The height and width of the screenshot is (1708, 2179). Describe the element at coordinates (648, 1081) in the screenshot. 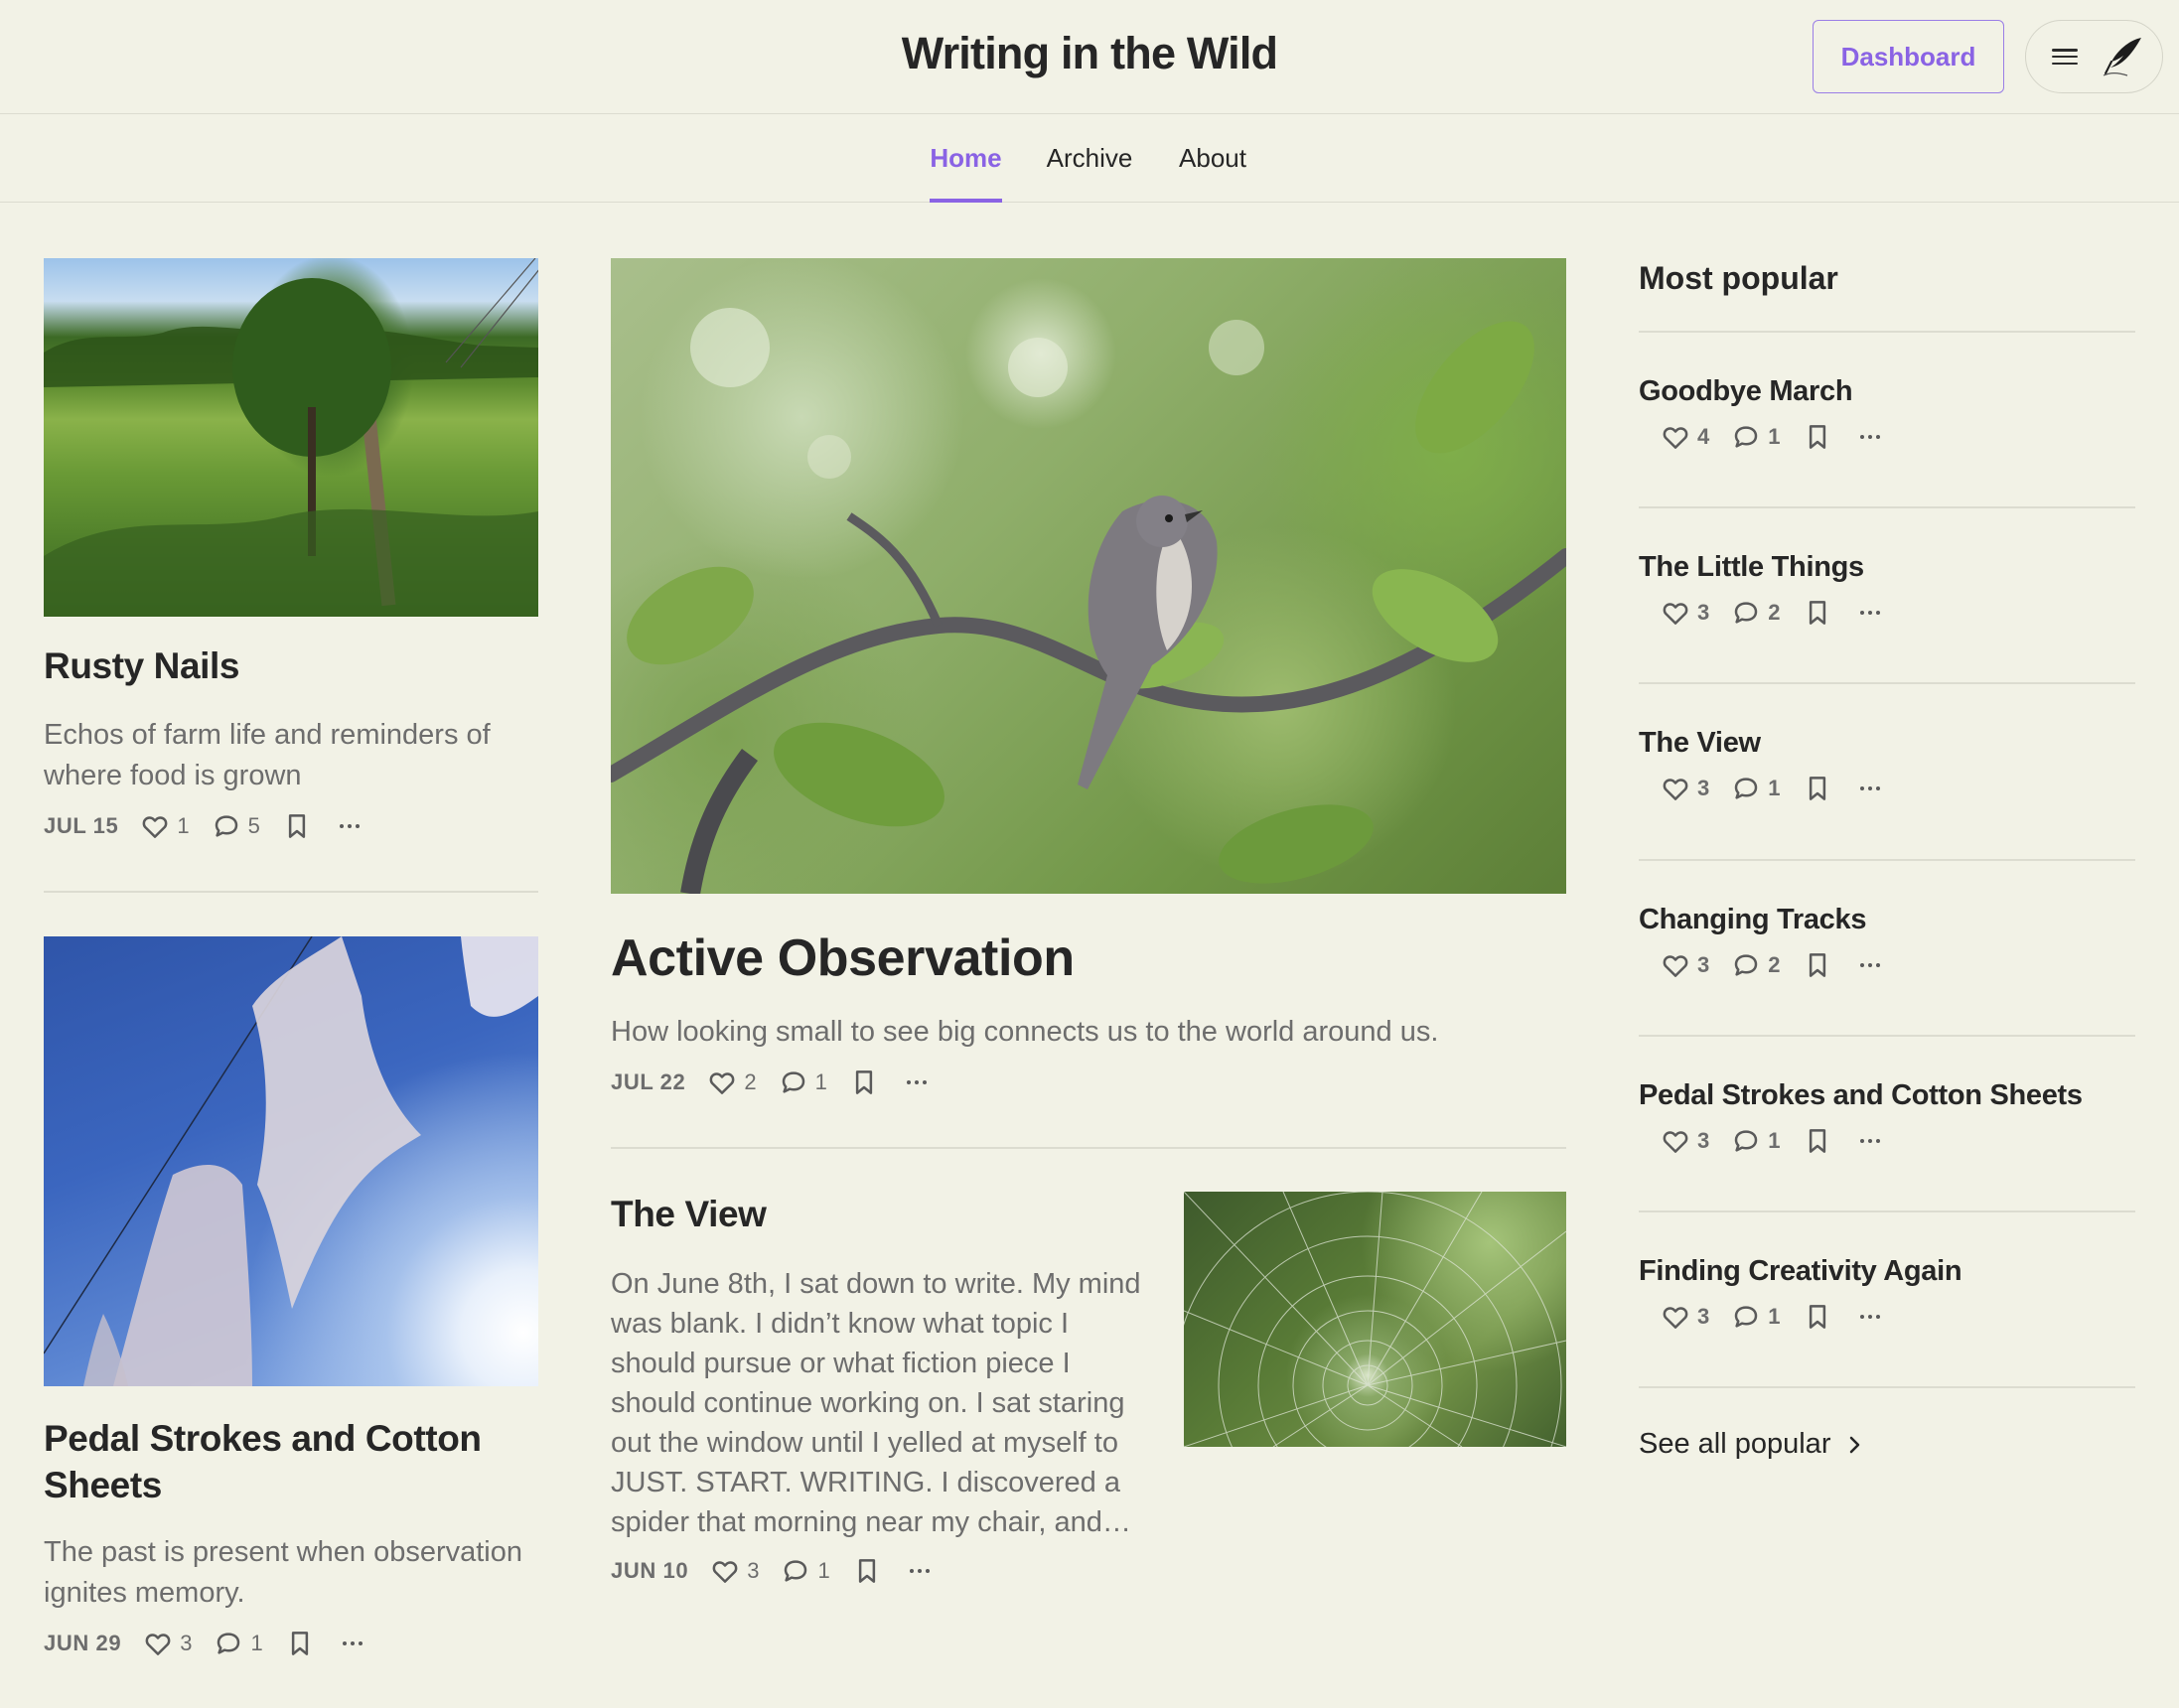

I see `post-date: JUL 22` at that location.